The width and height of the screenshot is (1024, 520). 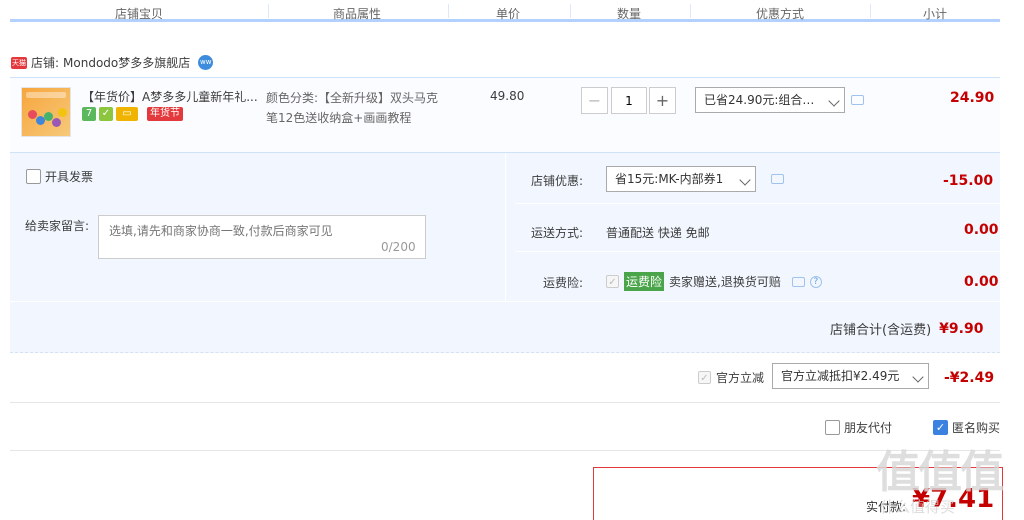 What do you see at coordinates (798, 281) in the screenshot?
I see `insurance-comment-icon` at bounding box center [798, 281].